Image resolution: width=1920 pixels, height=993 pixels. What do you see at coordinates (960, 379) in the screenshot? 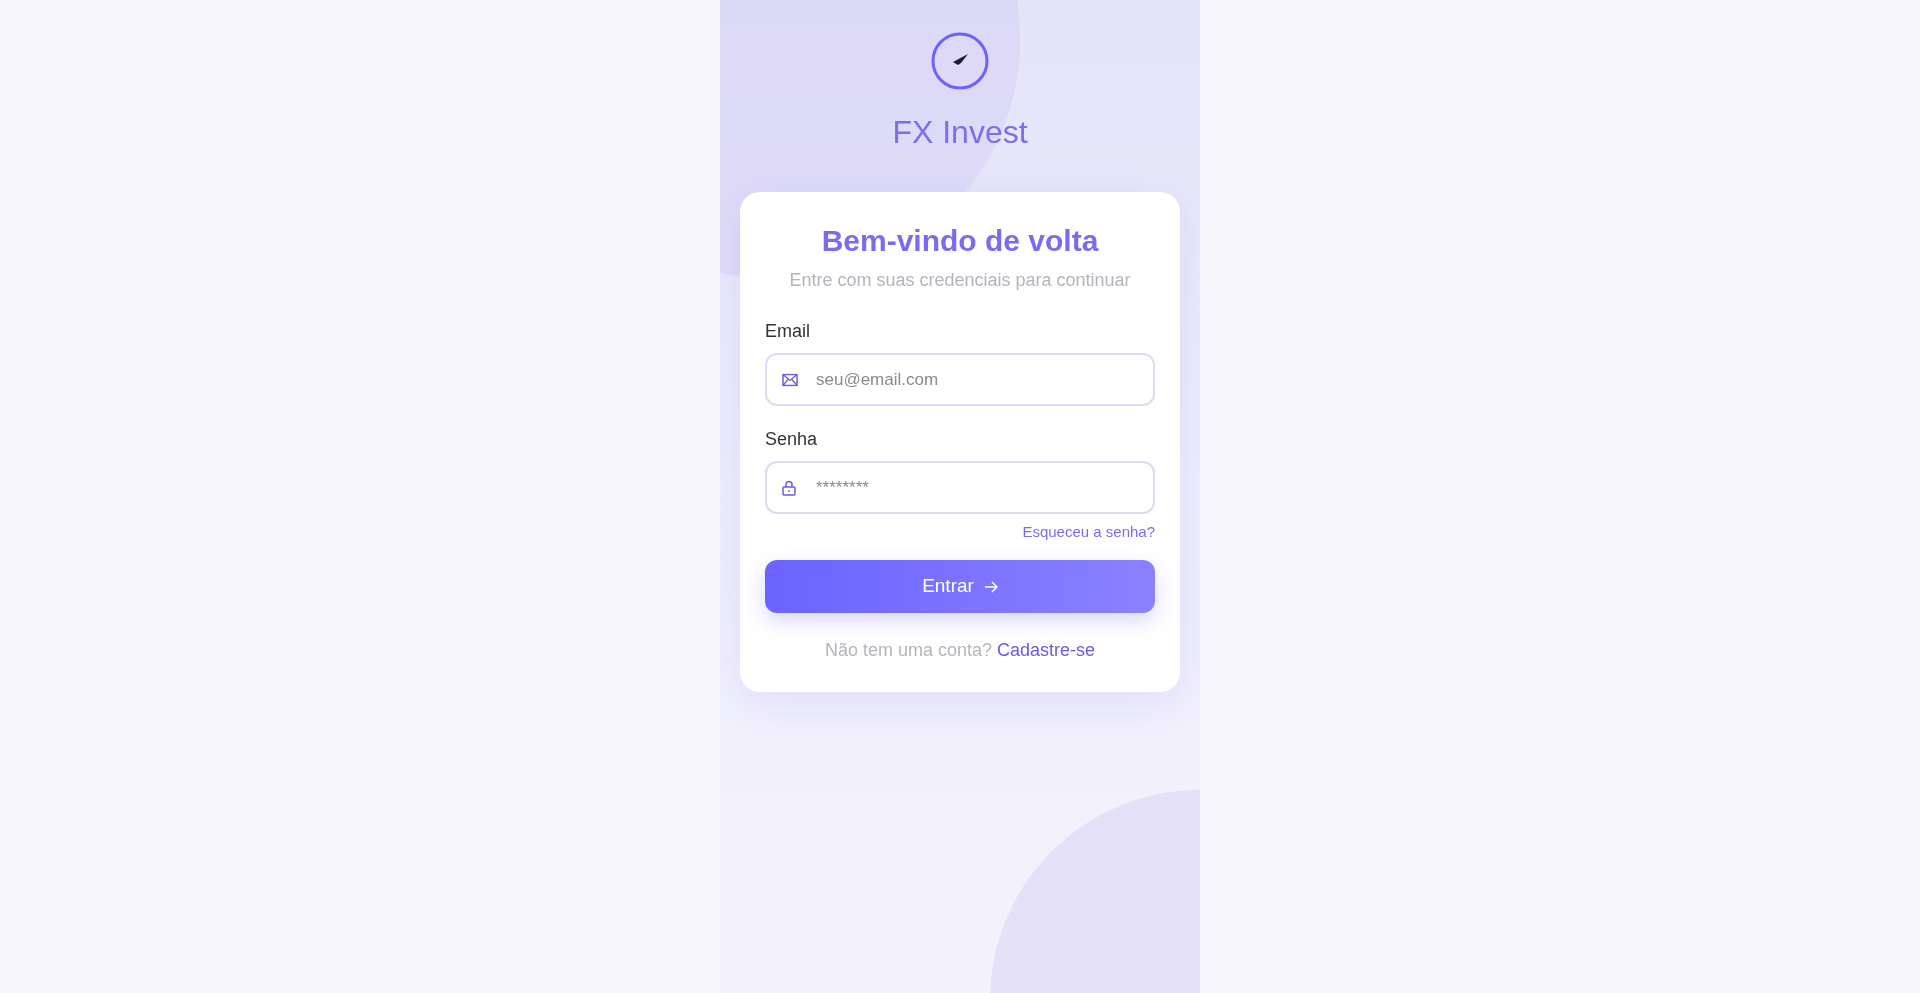
I see `email-field: seu@email.com` at bounding box center [960, 379].